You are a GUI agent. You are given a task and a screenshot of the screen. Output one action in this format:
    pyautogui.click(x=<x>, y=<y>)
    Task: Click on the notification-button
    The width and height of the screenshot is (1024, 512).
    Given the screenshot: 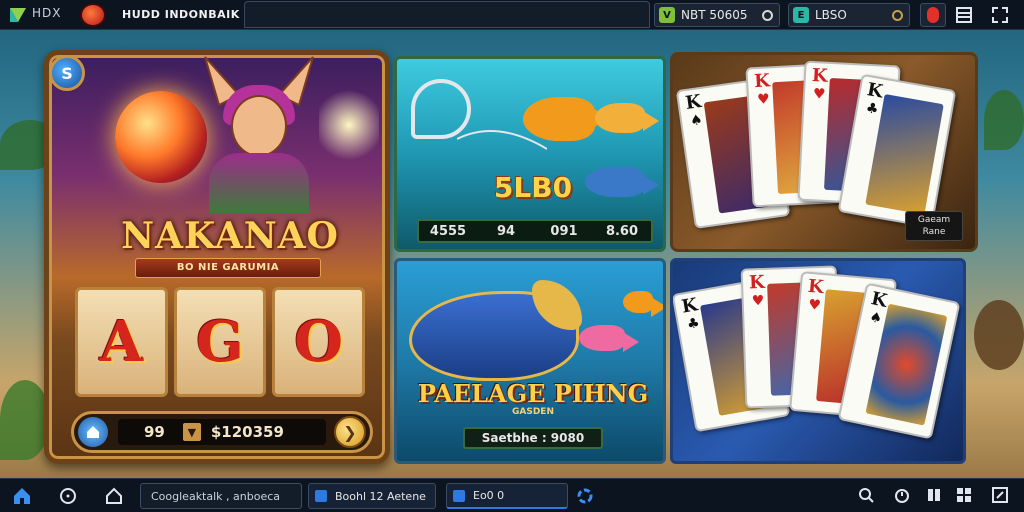 What is the action you would take?
    pyautogui.click(x=933, y=15)
    